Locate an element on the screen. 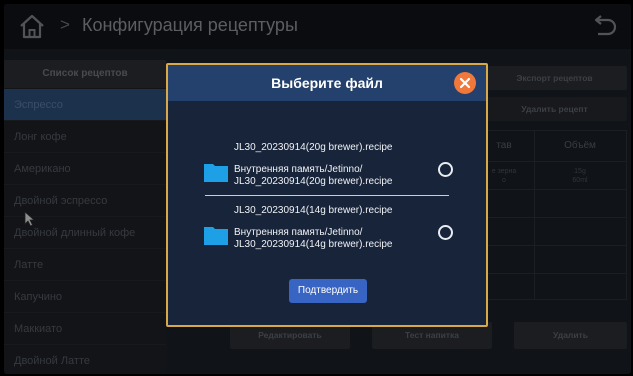  file-name: JL30_20230914(14g brewer).recipe is located at coordinates (313, 210).